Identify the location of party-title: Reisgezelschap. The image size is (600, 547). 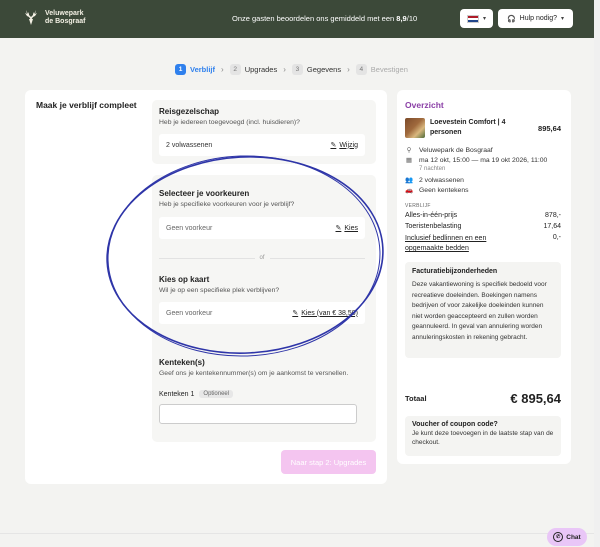
(189, 111).